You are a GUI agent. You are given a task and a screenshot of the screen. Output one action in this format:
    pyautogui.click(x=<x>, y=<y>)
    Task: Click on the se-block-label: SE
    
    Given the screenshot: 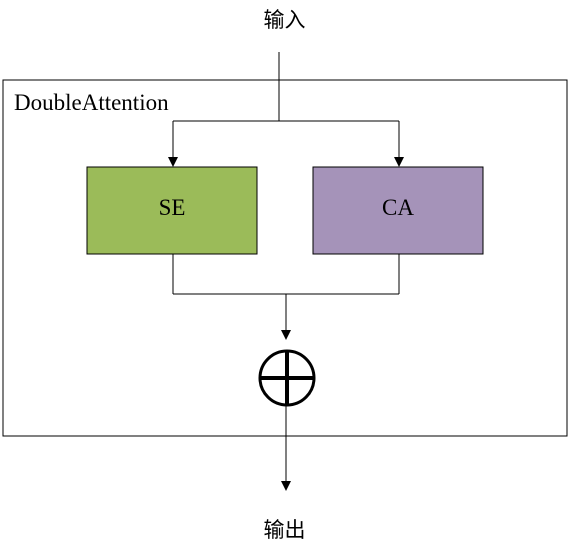 What is the action you would take?
    pyautogui.click(x=172, y=207)
    